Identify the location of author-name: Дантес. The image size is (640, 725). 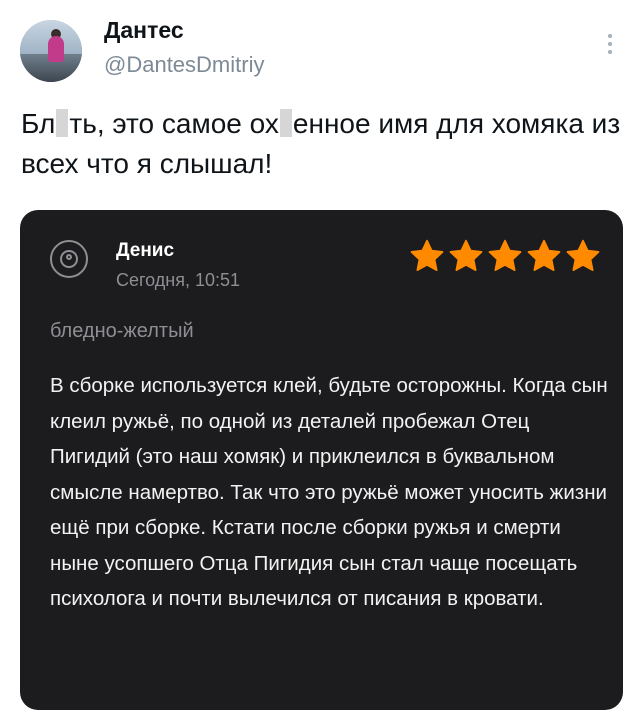
(144, 30).